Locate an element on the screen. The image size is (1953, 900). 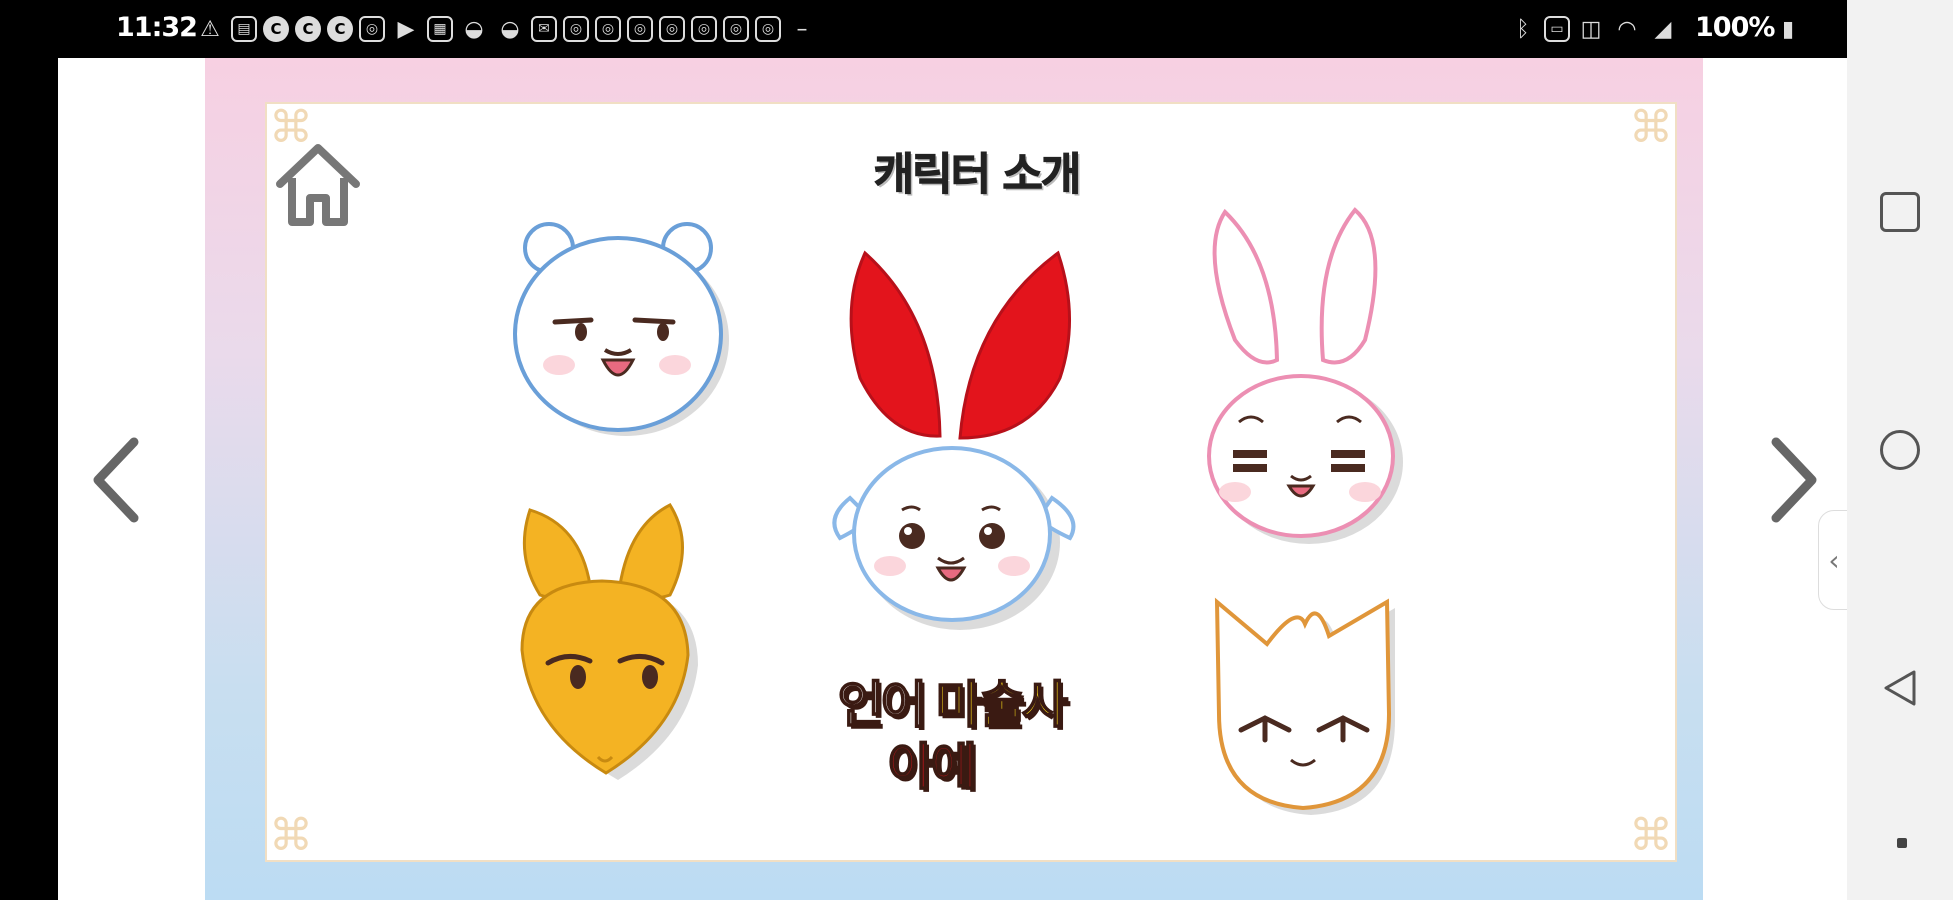
edge-panel-handle: ‹ is located at coordinates (1834, 560).